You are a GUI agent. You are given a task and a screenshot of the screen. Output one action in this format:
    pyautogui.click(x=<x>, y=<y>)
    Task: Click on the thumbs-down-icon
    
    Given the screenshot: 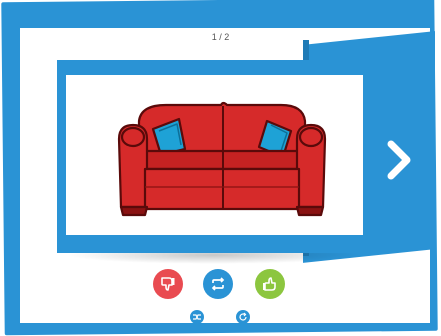 What is the action you would take?
    pyautogui.click(x=168, y=284)
    